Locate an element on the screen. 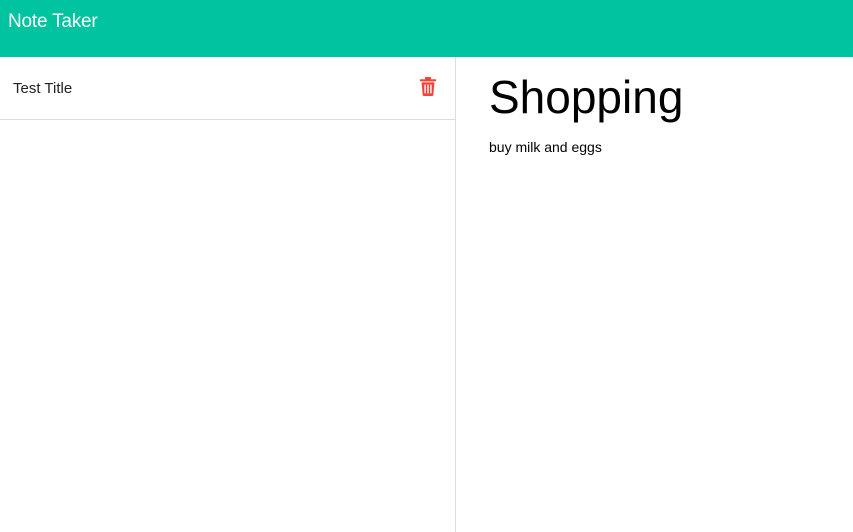 This screenshot has width=853, height=532. delete-note-button is located at coordinates (428, 86).